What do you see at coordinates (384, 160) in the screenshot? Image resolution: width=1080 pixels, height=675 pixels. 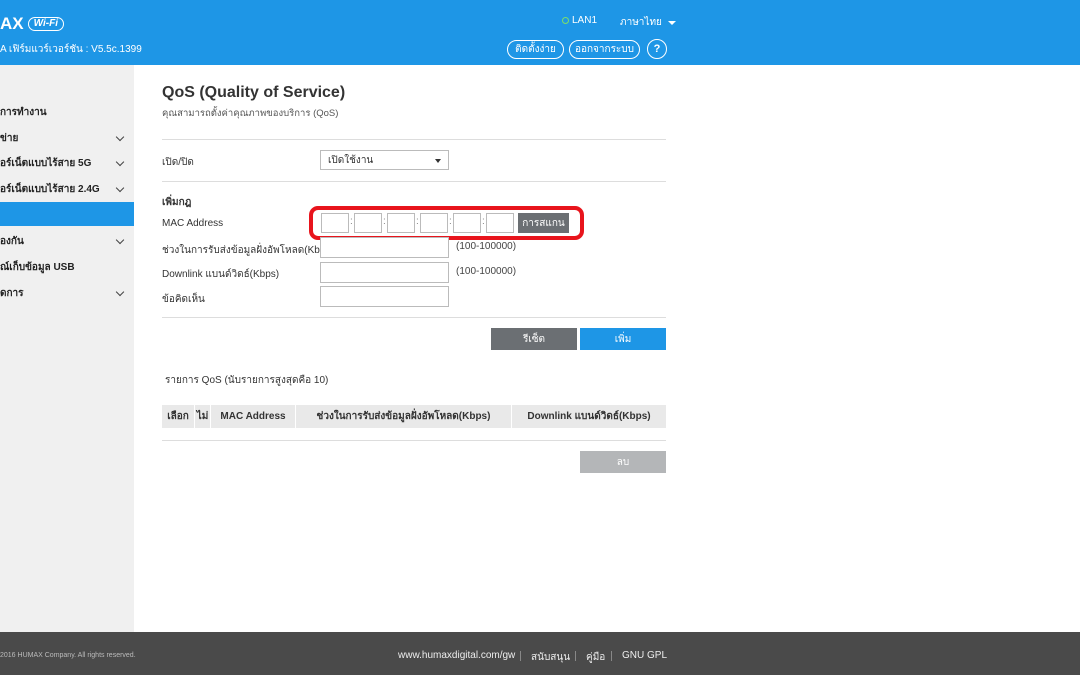 I see `enable-select: เปิดใช้งาน` at bounding box center [384, 160].